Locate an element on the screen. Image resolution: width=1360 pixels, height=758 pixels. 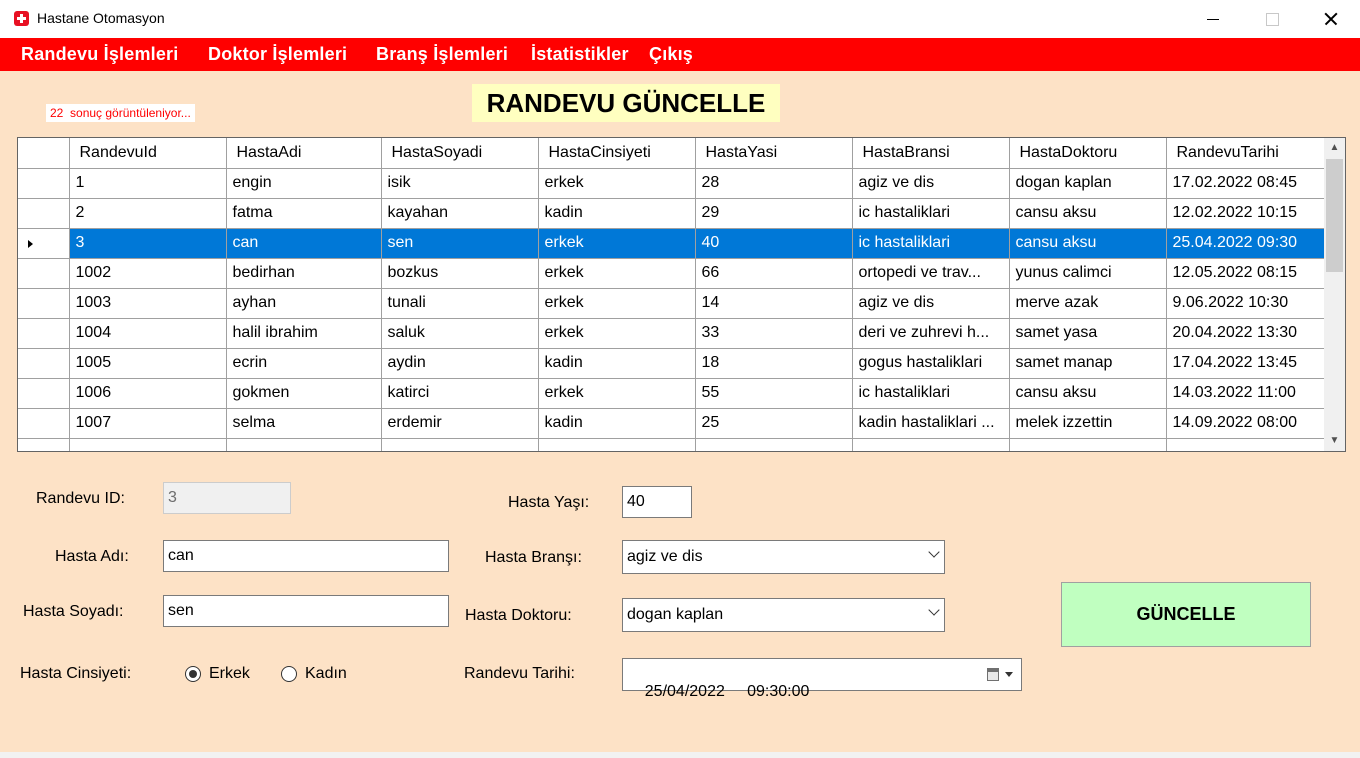
scroll-down-arrow-icon: ▼ is located at coordinates (1334, 441).